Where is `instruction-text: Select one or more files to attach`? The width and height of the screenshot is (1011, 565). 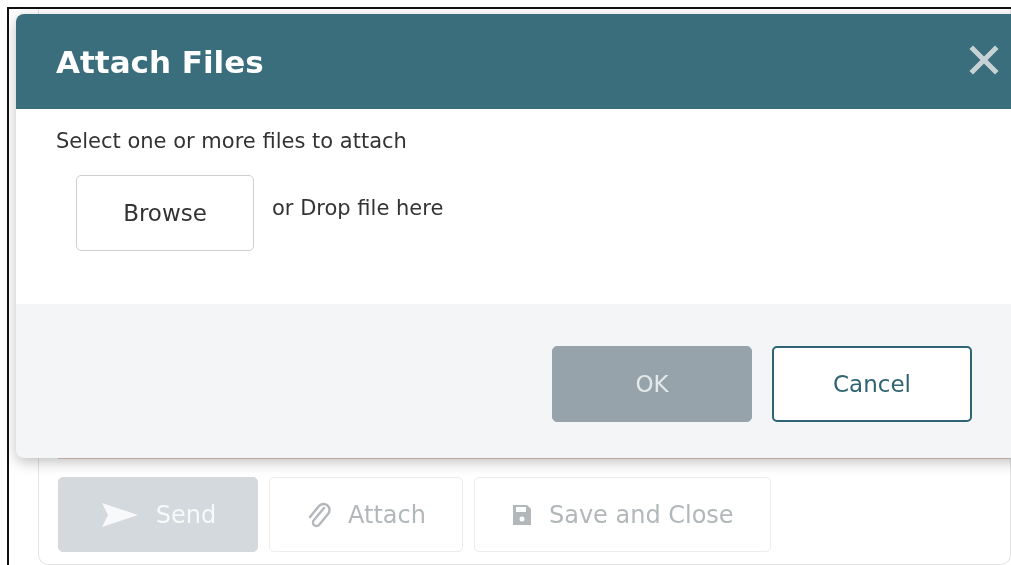 instruction-text: Select one or more files to attach is located at coordinates (232, 141).